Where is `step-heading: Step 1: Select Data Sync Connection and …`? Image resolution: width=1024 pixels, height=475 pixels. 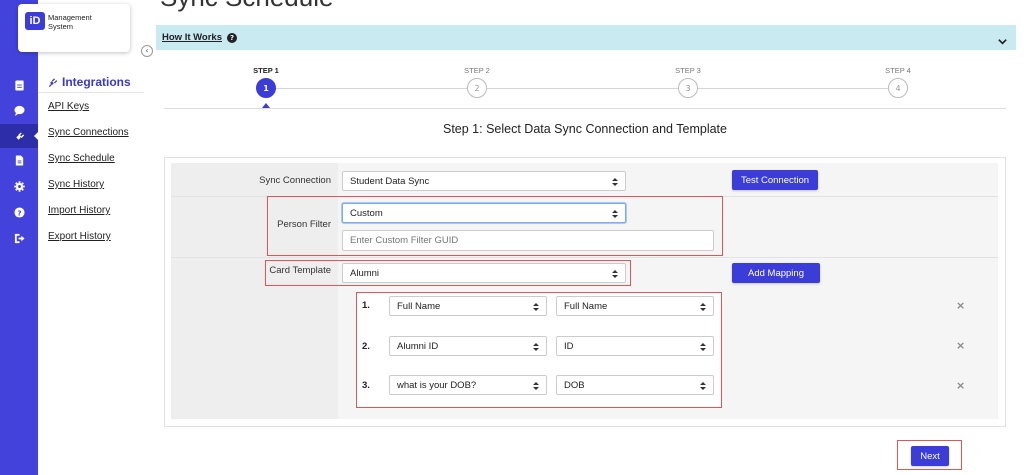 step-heading: Step 1: Select Data Sync Connection and … is located at coordinates (585, 129).